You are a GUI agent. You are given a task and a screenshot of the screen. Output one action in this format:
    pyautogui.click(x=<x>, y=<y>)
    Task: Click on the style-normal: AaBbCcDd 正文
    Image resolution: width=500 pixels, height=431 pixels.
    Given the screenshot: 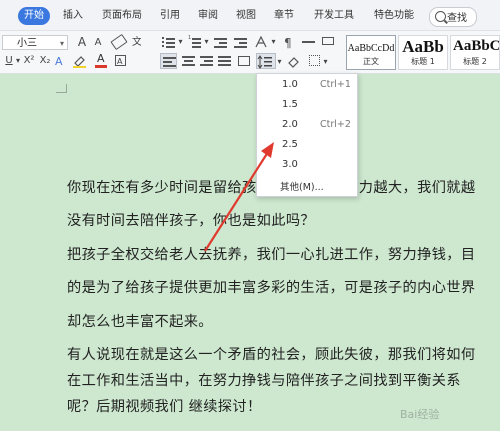 What is the action you would take?
    pyautogui.click(x=371, y=52)
    